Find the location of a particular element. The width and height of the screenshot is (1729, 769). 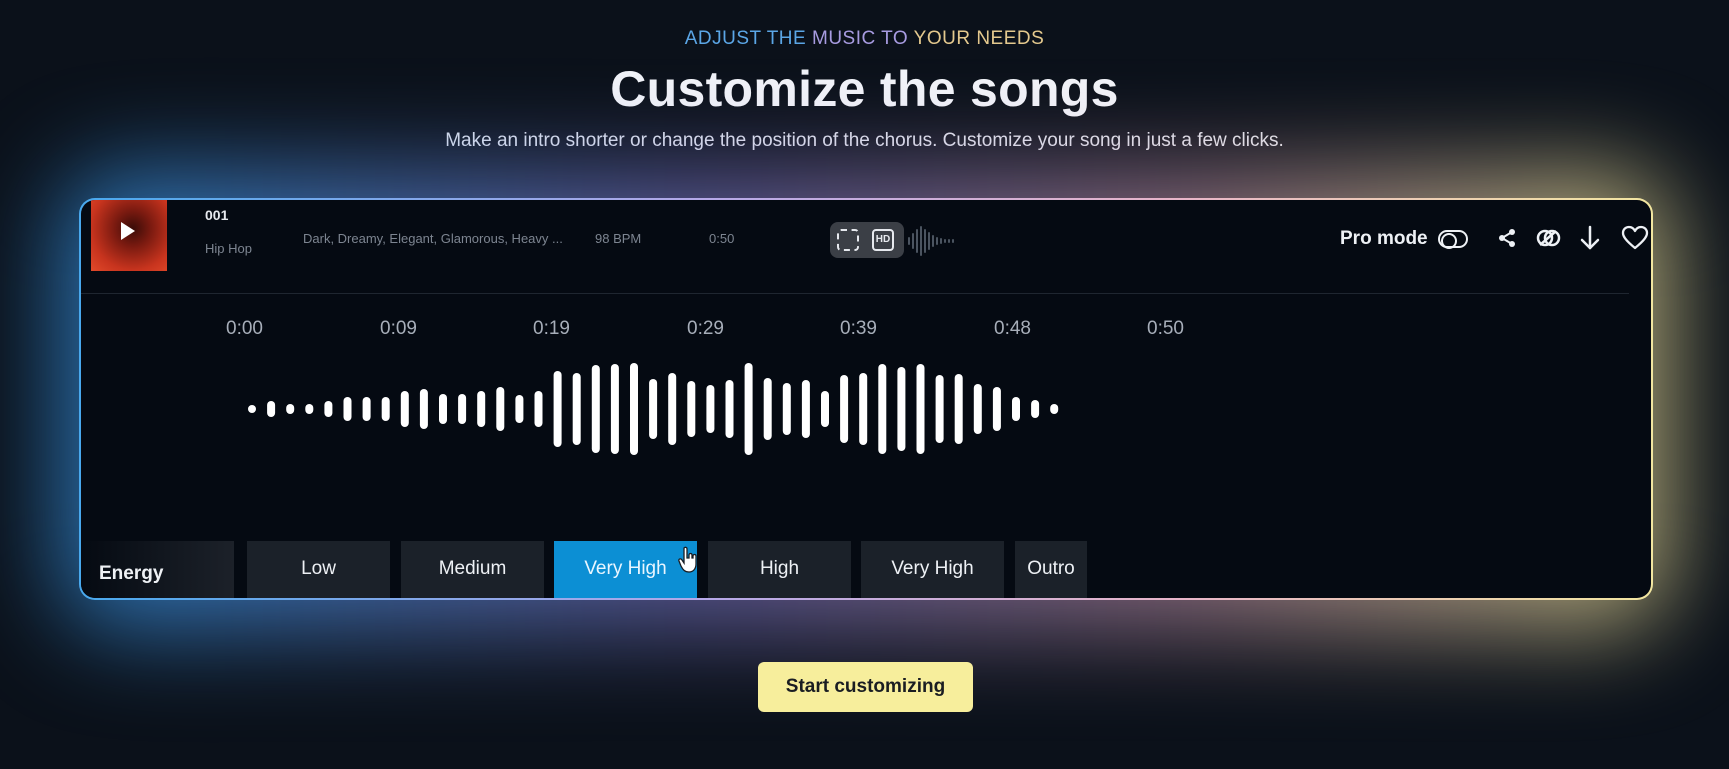

eyebrow-part-1: ADJUST THE is located at coordinates (745, 38).